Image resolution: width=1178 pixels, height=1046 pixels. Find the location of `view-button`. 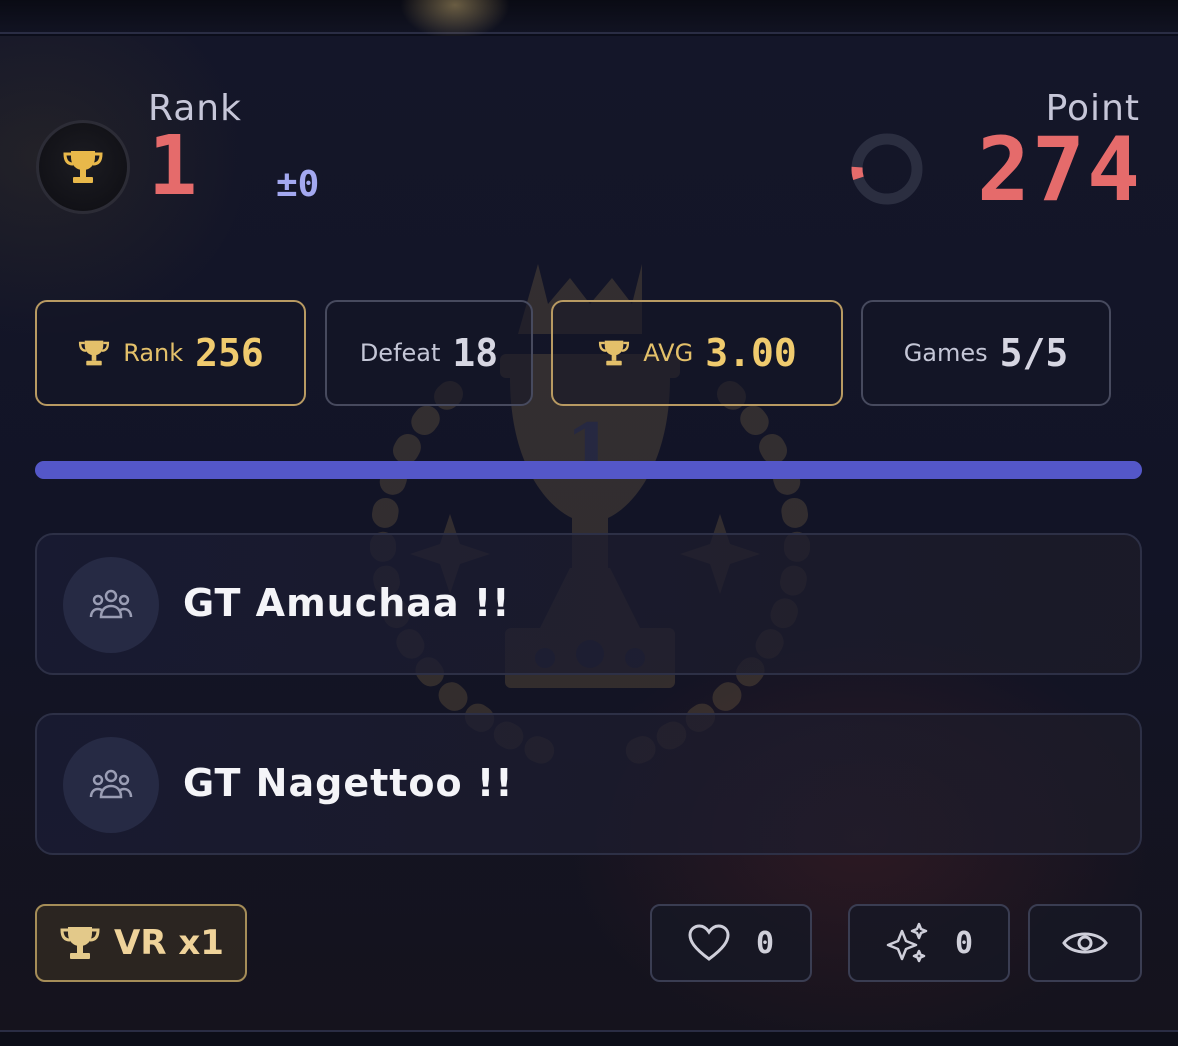

view-button is located at coordinates (1085, 943).